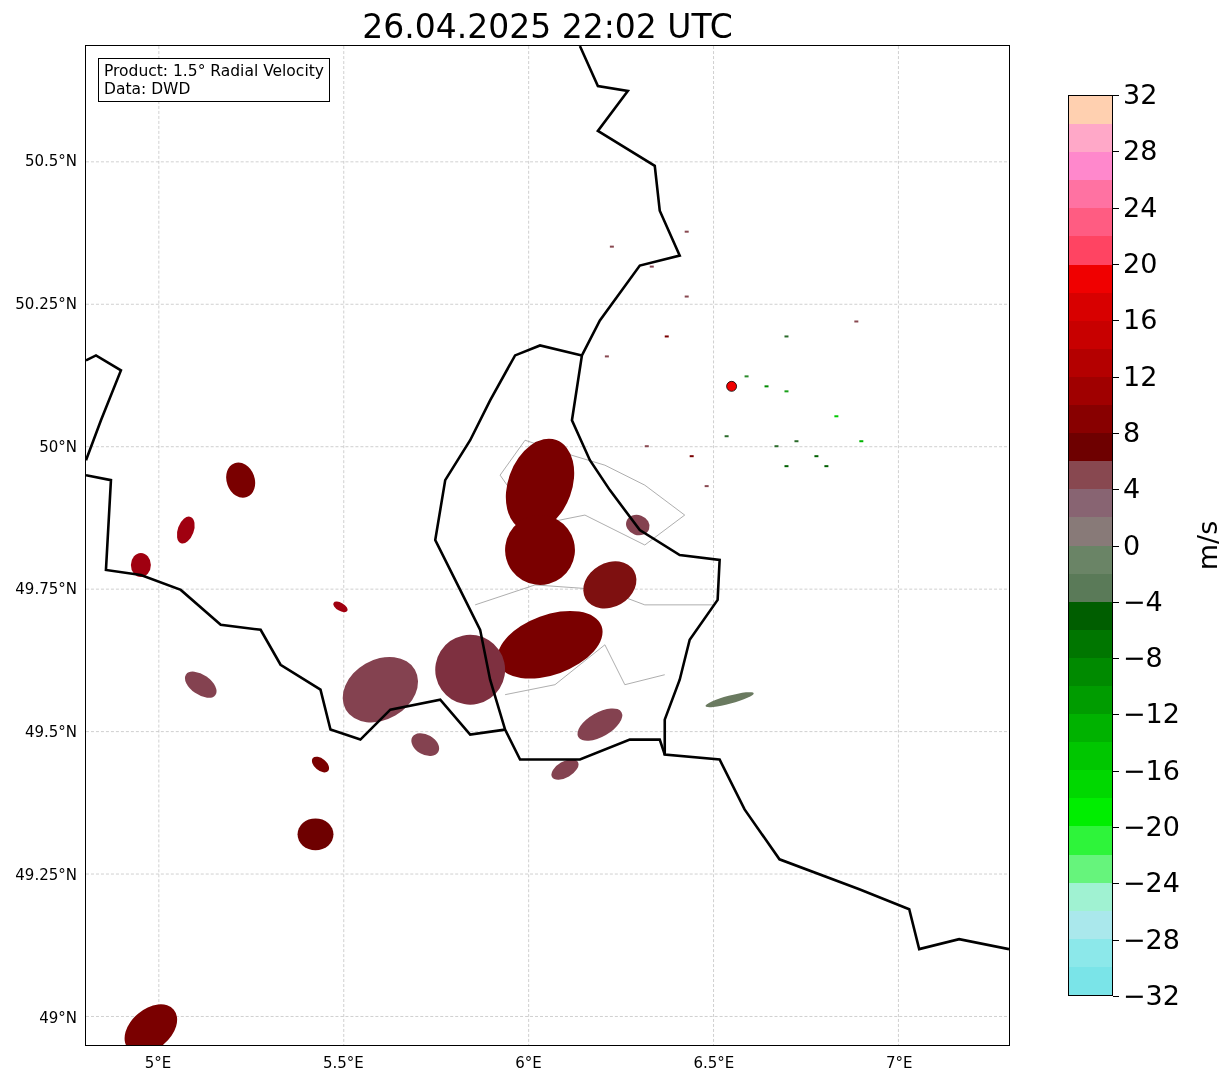 Image resolution: width=1225 pixels, height=1081 pixels. I want to click on colorbar-tick-label: −24, so click(1151, 883).